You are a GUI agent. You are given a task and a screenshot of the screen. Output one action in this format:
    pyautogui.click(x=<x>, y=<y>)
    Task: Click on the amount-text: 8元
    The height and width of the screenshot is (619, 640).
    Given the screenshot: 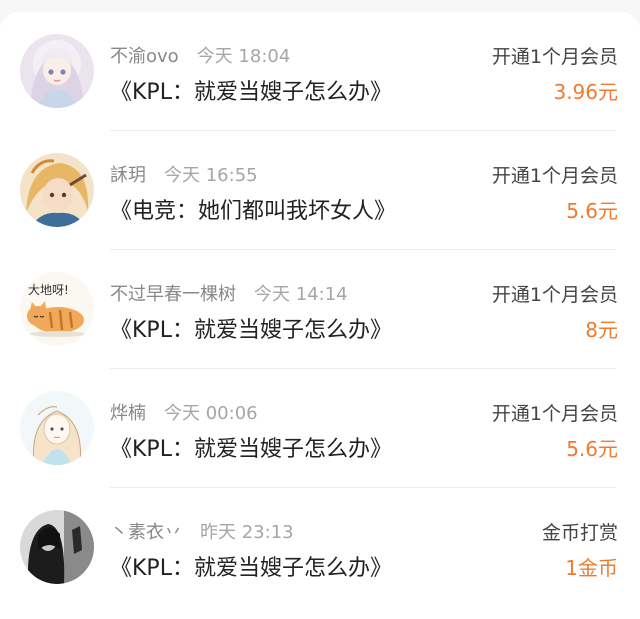 What is the action you would take?
    pyautogui.click(x=601, y=330)
    